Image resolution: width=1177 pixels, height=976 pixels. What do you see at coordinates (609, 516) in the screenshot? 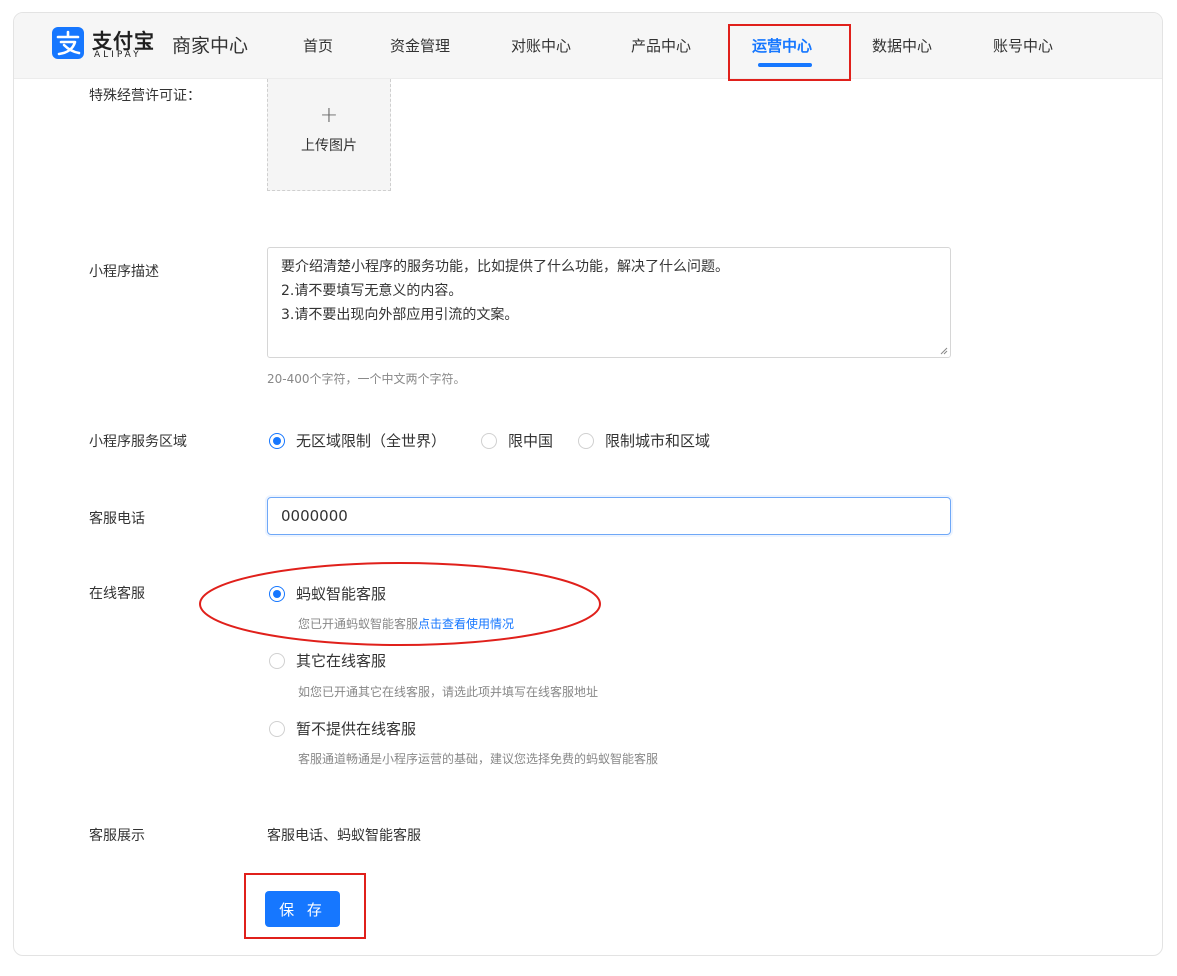
I see `phone-input` at bounding box center [609, 516].